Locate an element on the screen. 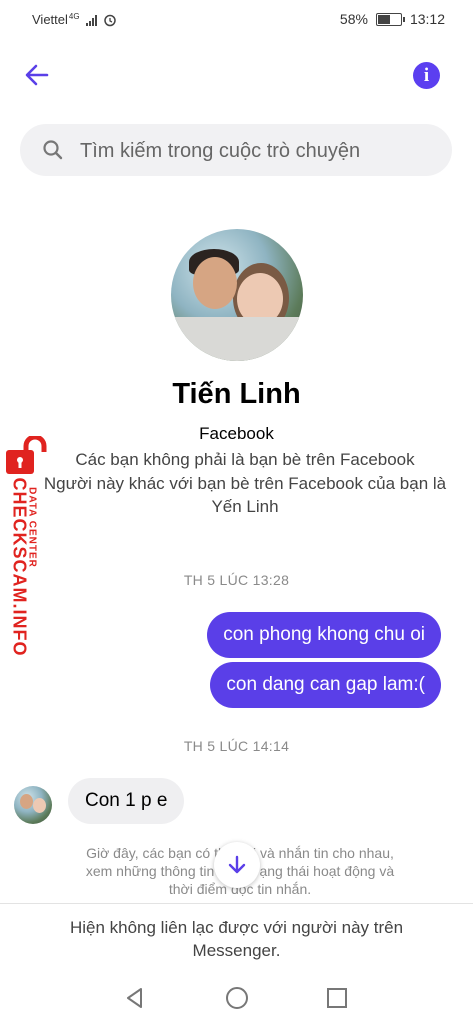 The width and height of the screenshot is (473, 1024). timestamp: TH 5 LÚC 14:14 is located at coordinates (236, 746).